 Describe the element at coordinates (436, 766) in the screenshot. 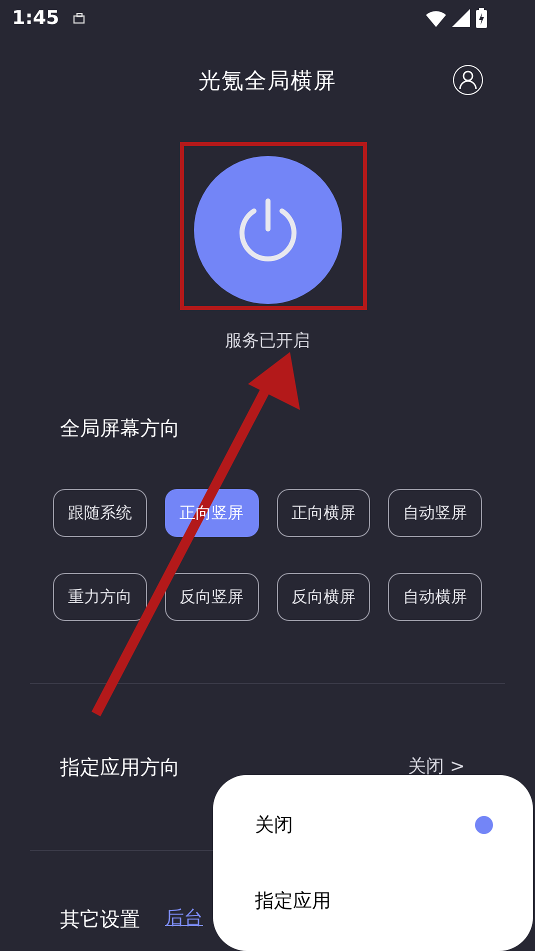

I see `app-orientation-value: 关闭 >` at that location.